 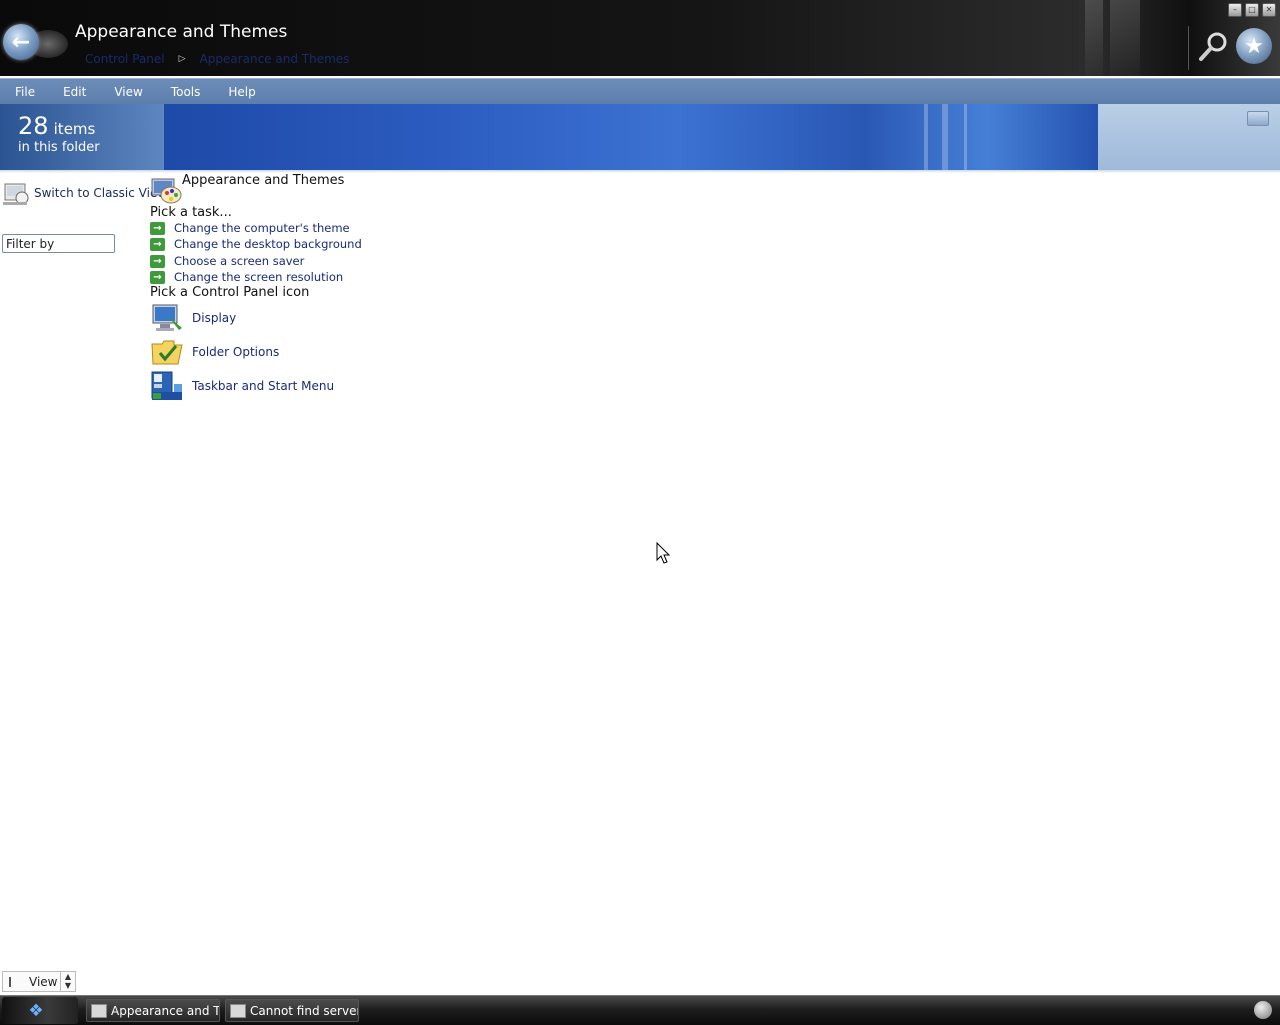 I want to click on taskbar-button-browser: Cannot find server, so click(x=292, y=1010).